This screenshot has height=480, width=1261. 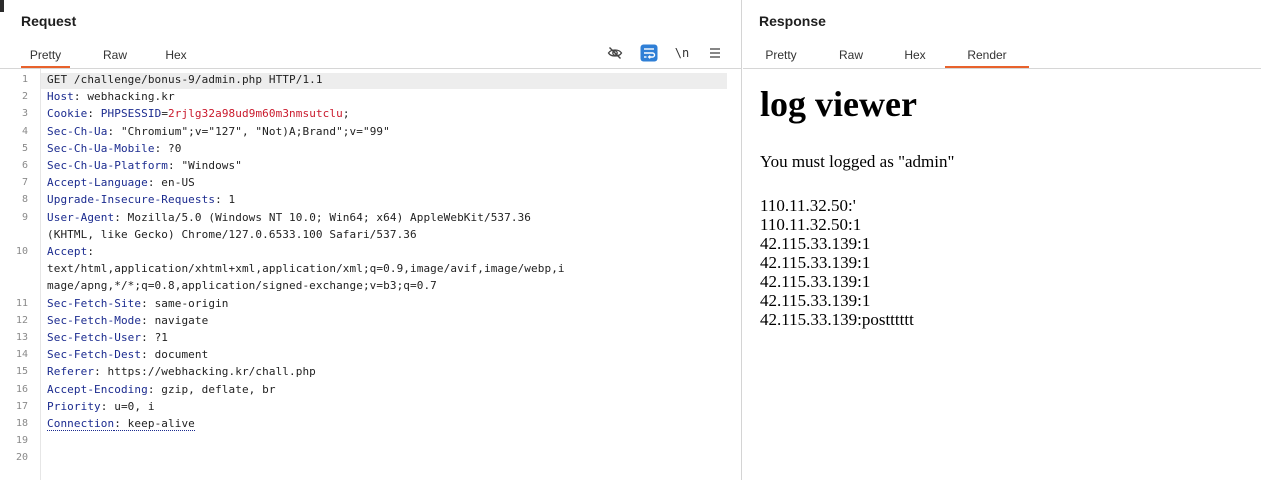 What do you see at coordinates (185, 303) in the screenshot?
I see `code-text: : same-origin` at bounding box center [185, 303].